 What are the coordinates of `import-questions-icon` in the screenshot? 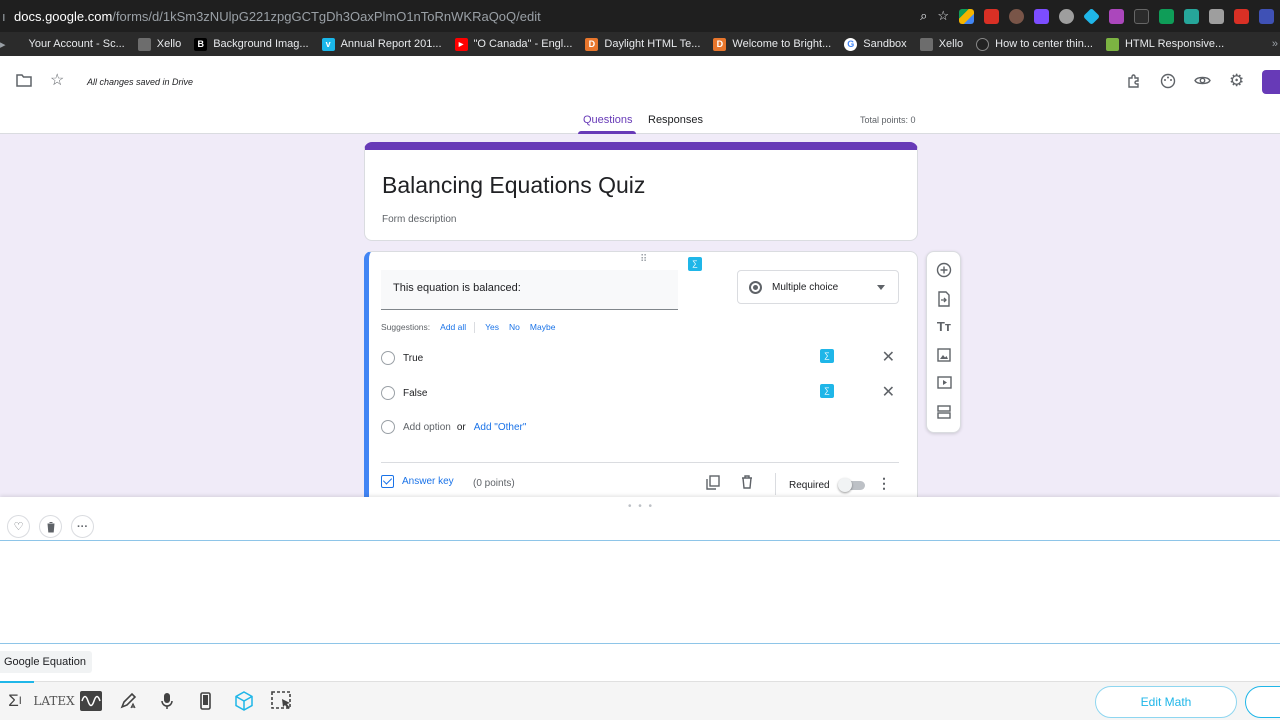 It's located at (944, 299).